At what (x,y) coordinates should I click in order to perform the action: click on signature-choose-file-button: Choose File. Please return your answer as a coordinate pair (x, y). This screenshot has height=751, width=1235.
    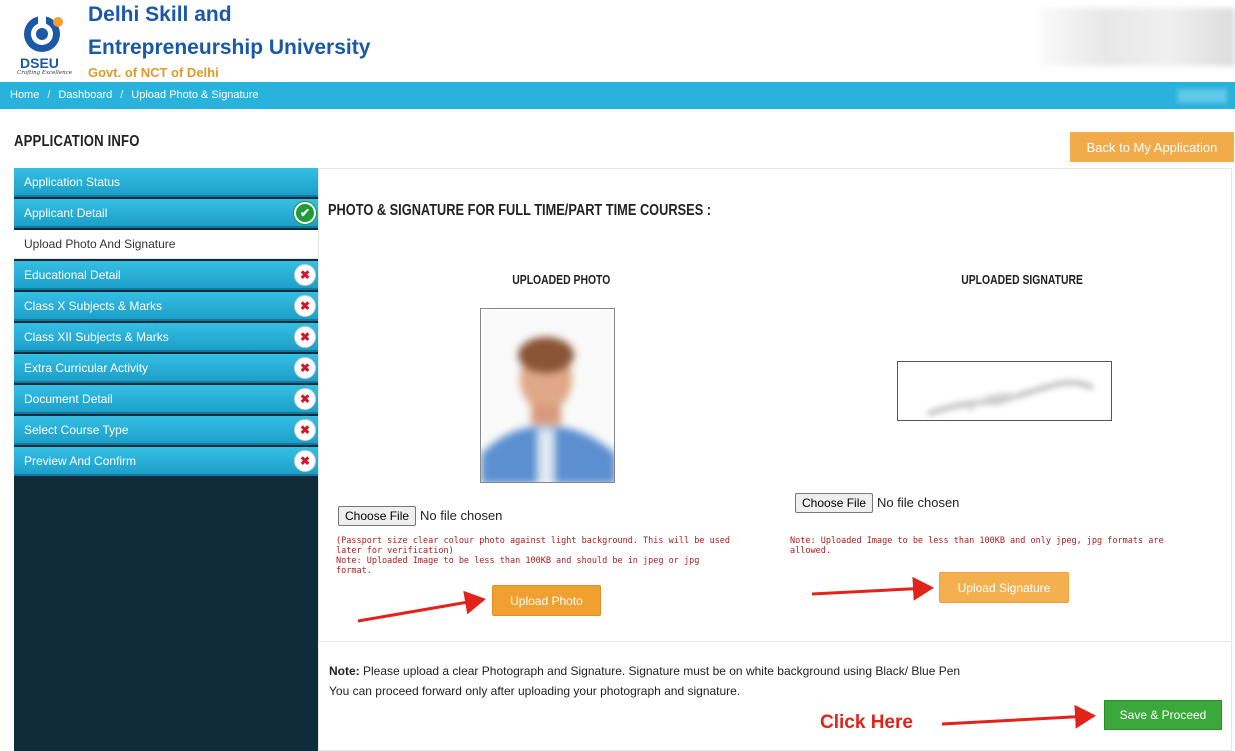
    Looking at the image, I should click on (834, 503).